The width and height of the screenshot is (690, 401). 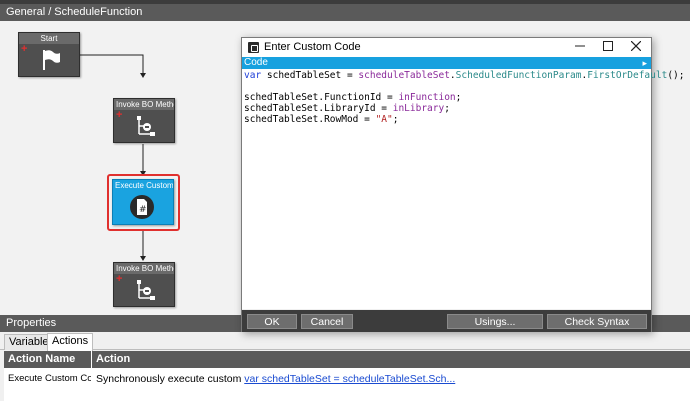 What do you see at coordinates (327, 321) in the screenshot?
I see `cancel-button: Cancel` at bounding box center [327, 321].